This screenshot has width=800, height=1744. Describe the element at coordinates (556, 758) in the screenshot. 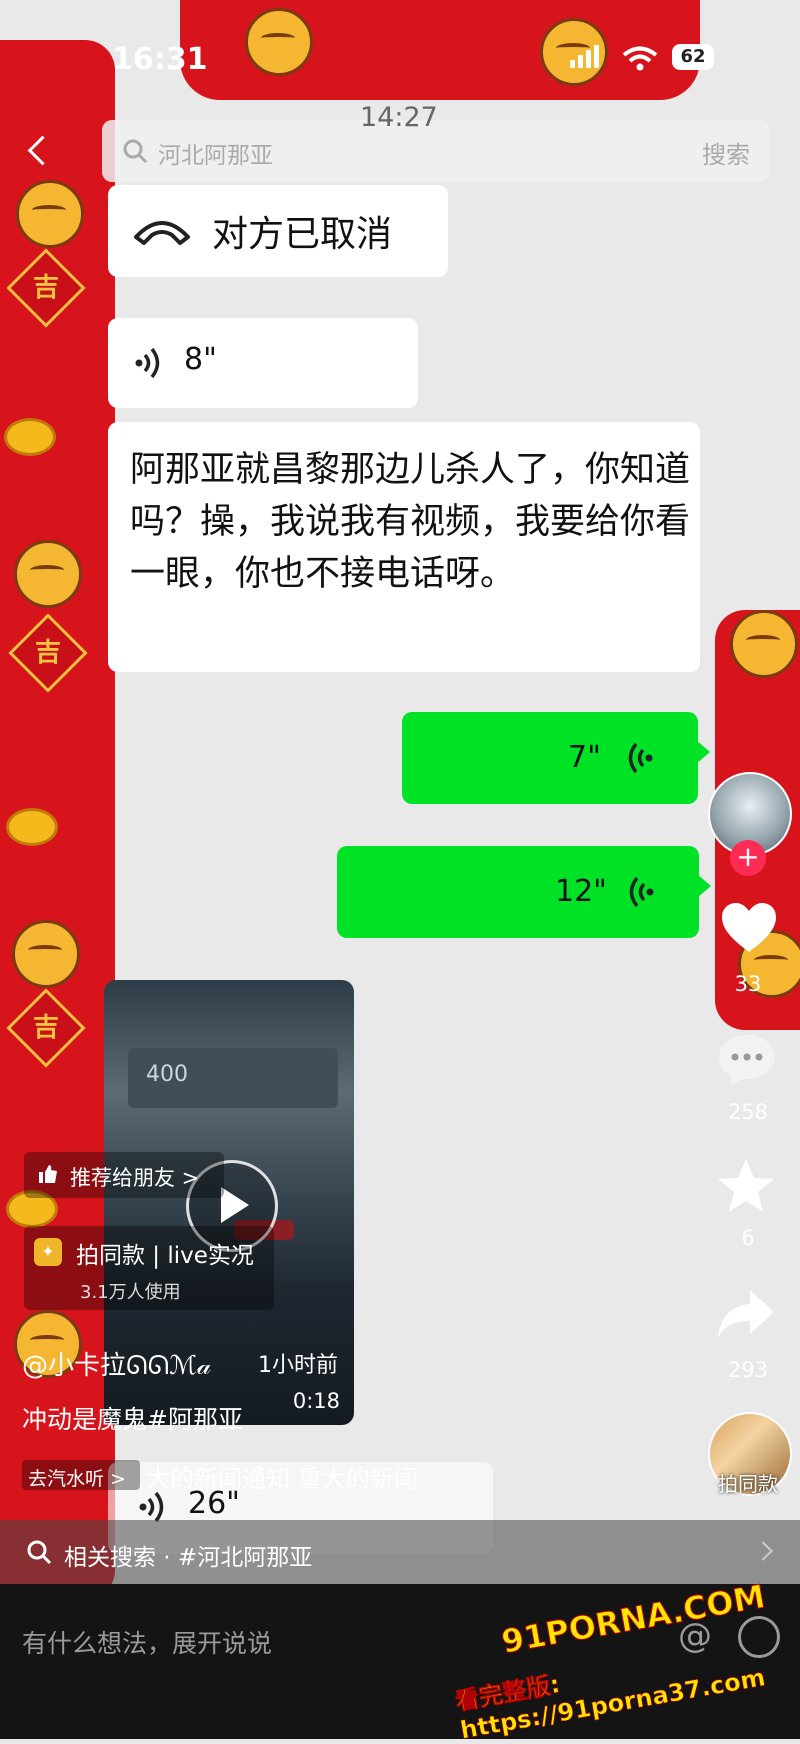

I see `voice-message-outgoing: 7"` at that location.